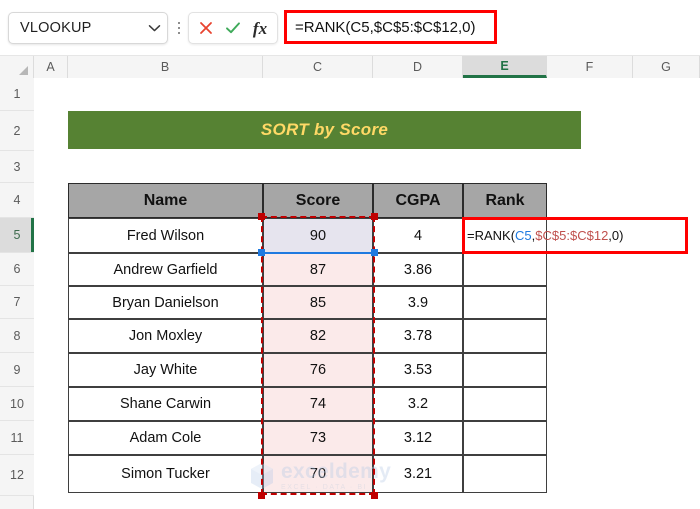 This screenshot has height=509, width=700. I want to click on table-row: Andrew Garfield, so click(165, 269).